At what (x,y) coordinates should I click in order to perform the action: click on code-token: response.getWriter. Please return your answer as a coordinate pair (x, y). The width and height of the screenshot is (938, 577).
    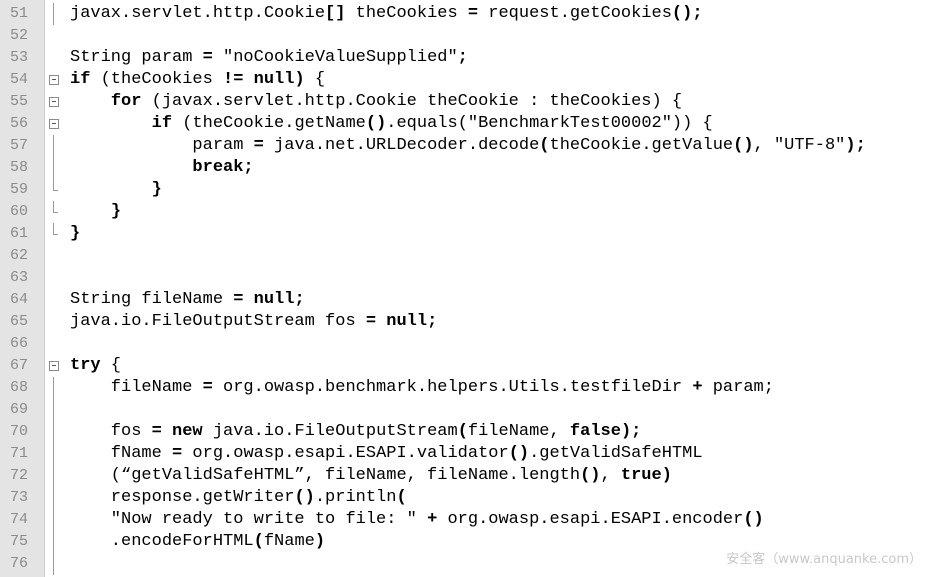
    Looking at the image, I should click on (182, 497).